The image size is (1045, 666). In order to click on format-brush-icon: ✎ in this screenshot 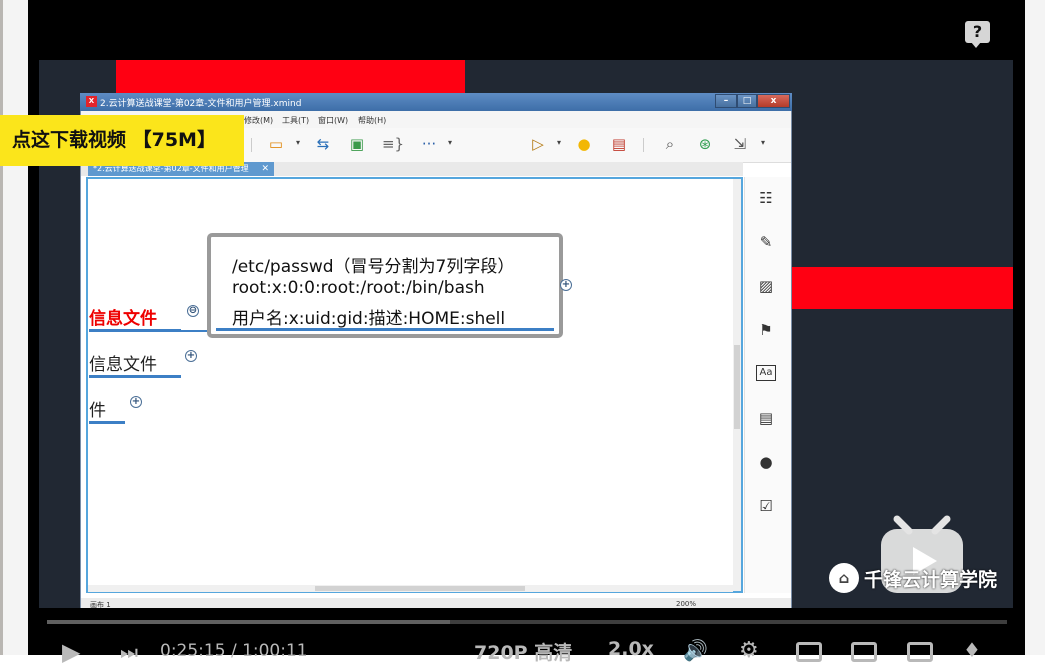, I will do `click(766, 242)`.